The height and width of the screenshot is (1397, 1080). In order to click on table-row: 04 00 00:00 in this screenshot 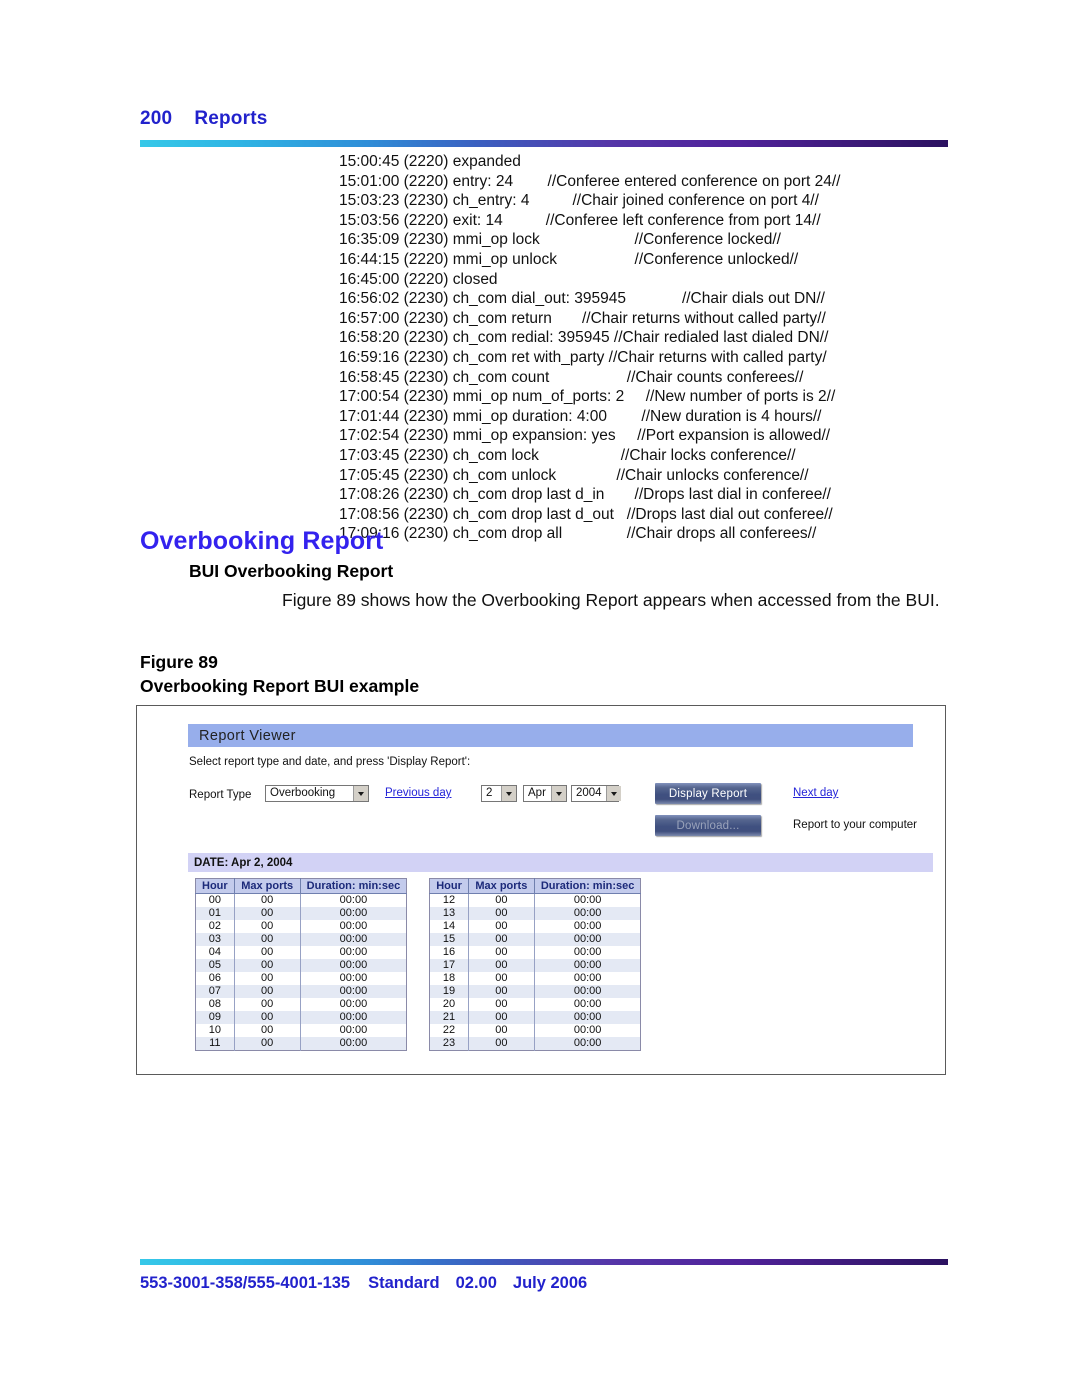, I will do `click(301, 952)`.